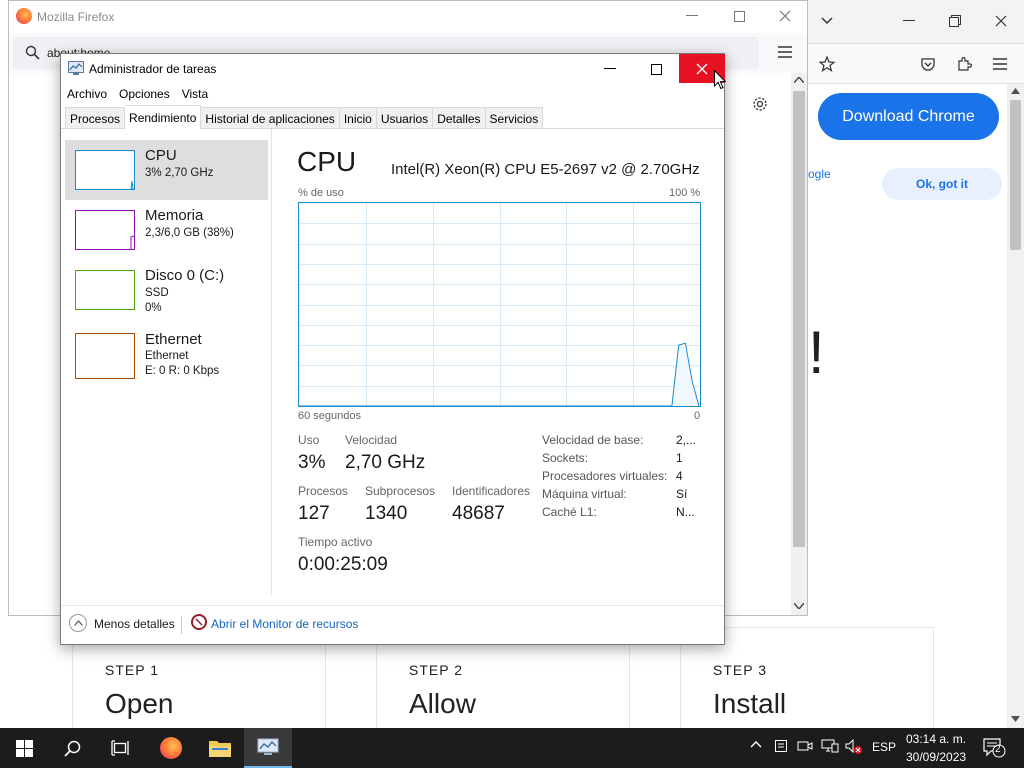 Image resolution: width=1024 pixels, height=768 pixels. I want to click on resource-item-disco: Disco 0 (C:) SSD 0%, so click(166, 290).